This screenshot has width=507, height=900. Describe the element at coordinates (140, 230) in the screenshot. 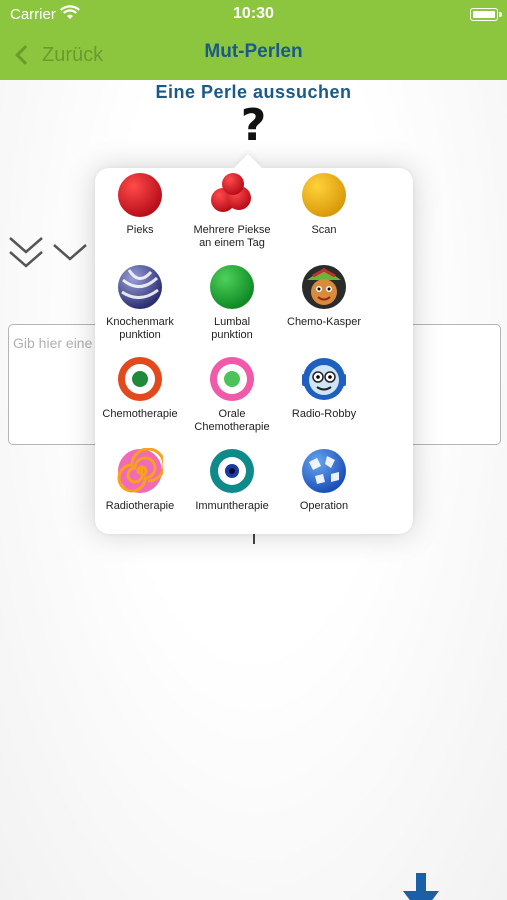

I see `bead-option-label: Pieks` at that location.